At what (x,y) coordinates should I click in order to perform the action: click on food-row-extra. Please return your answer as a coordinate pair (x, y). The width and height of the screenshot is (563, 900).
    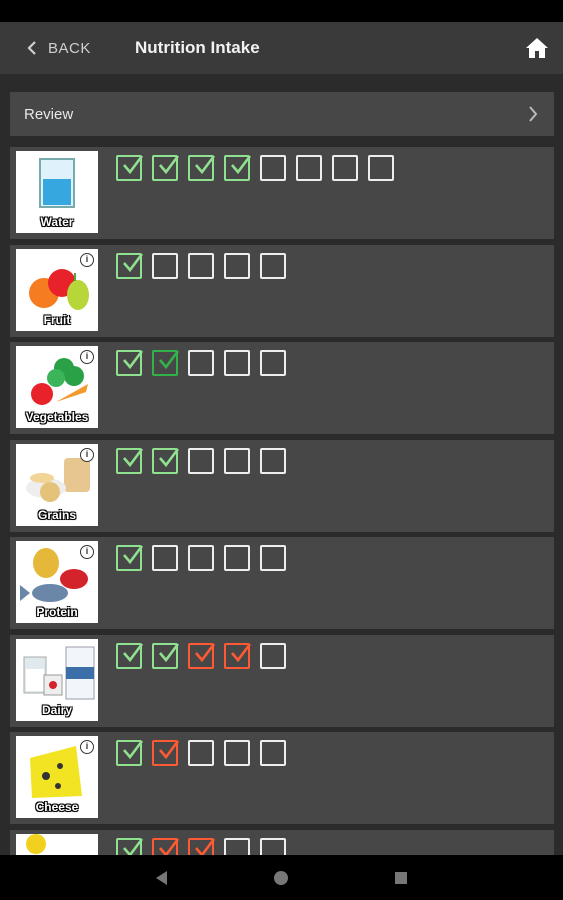
    Looking at the image, I should click on (282, 842).